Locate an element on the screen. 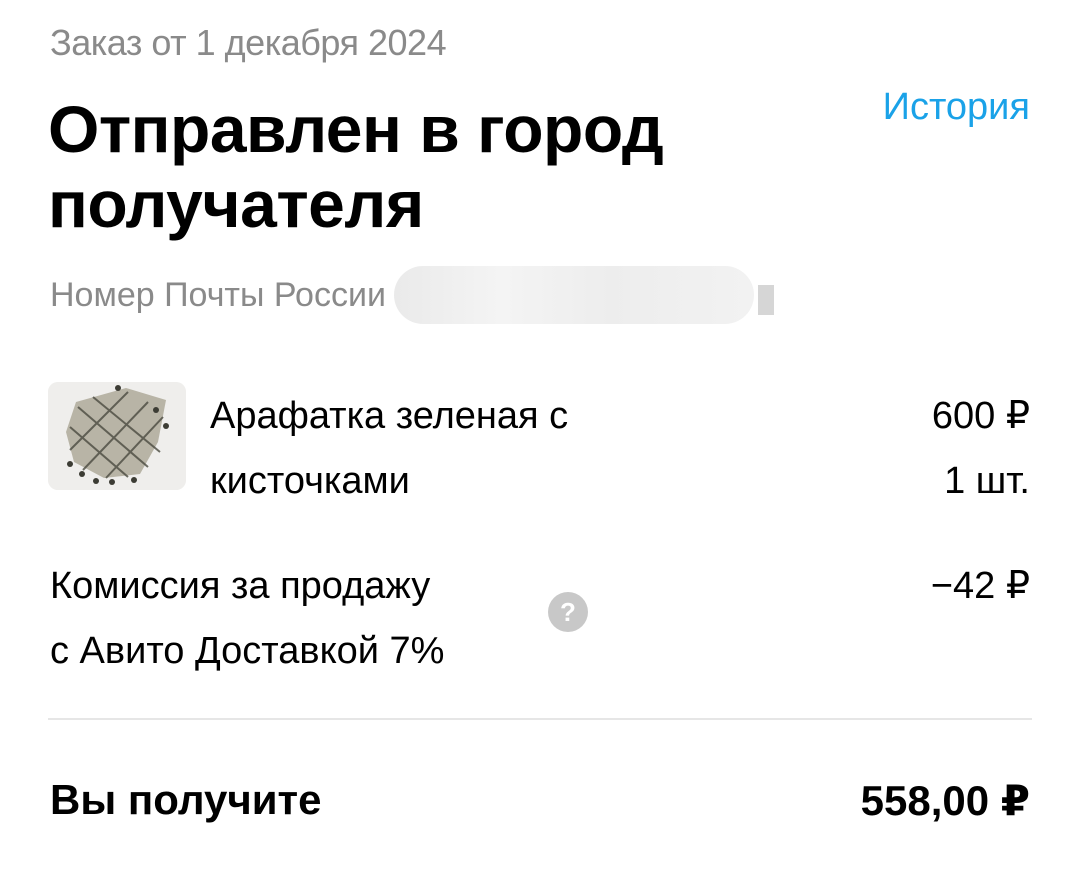 This screenshot has height=876, width=1080. total-label: Вы получите is located at coordinates (186, 799).